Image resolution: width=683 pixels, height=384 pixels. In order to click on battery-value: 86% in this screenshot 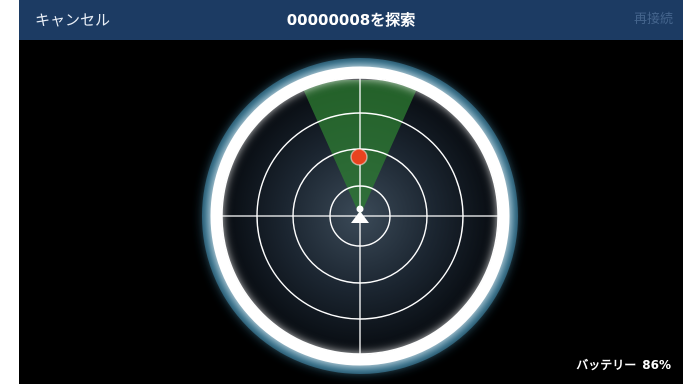, I will do `click(656, 365)`.